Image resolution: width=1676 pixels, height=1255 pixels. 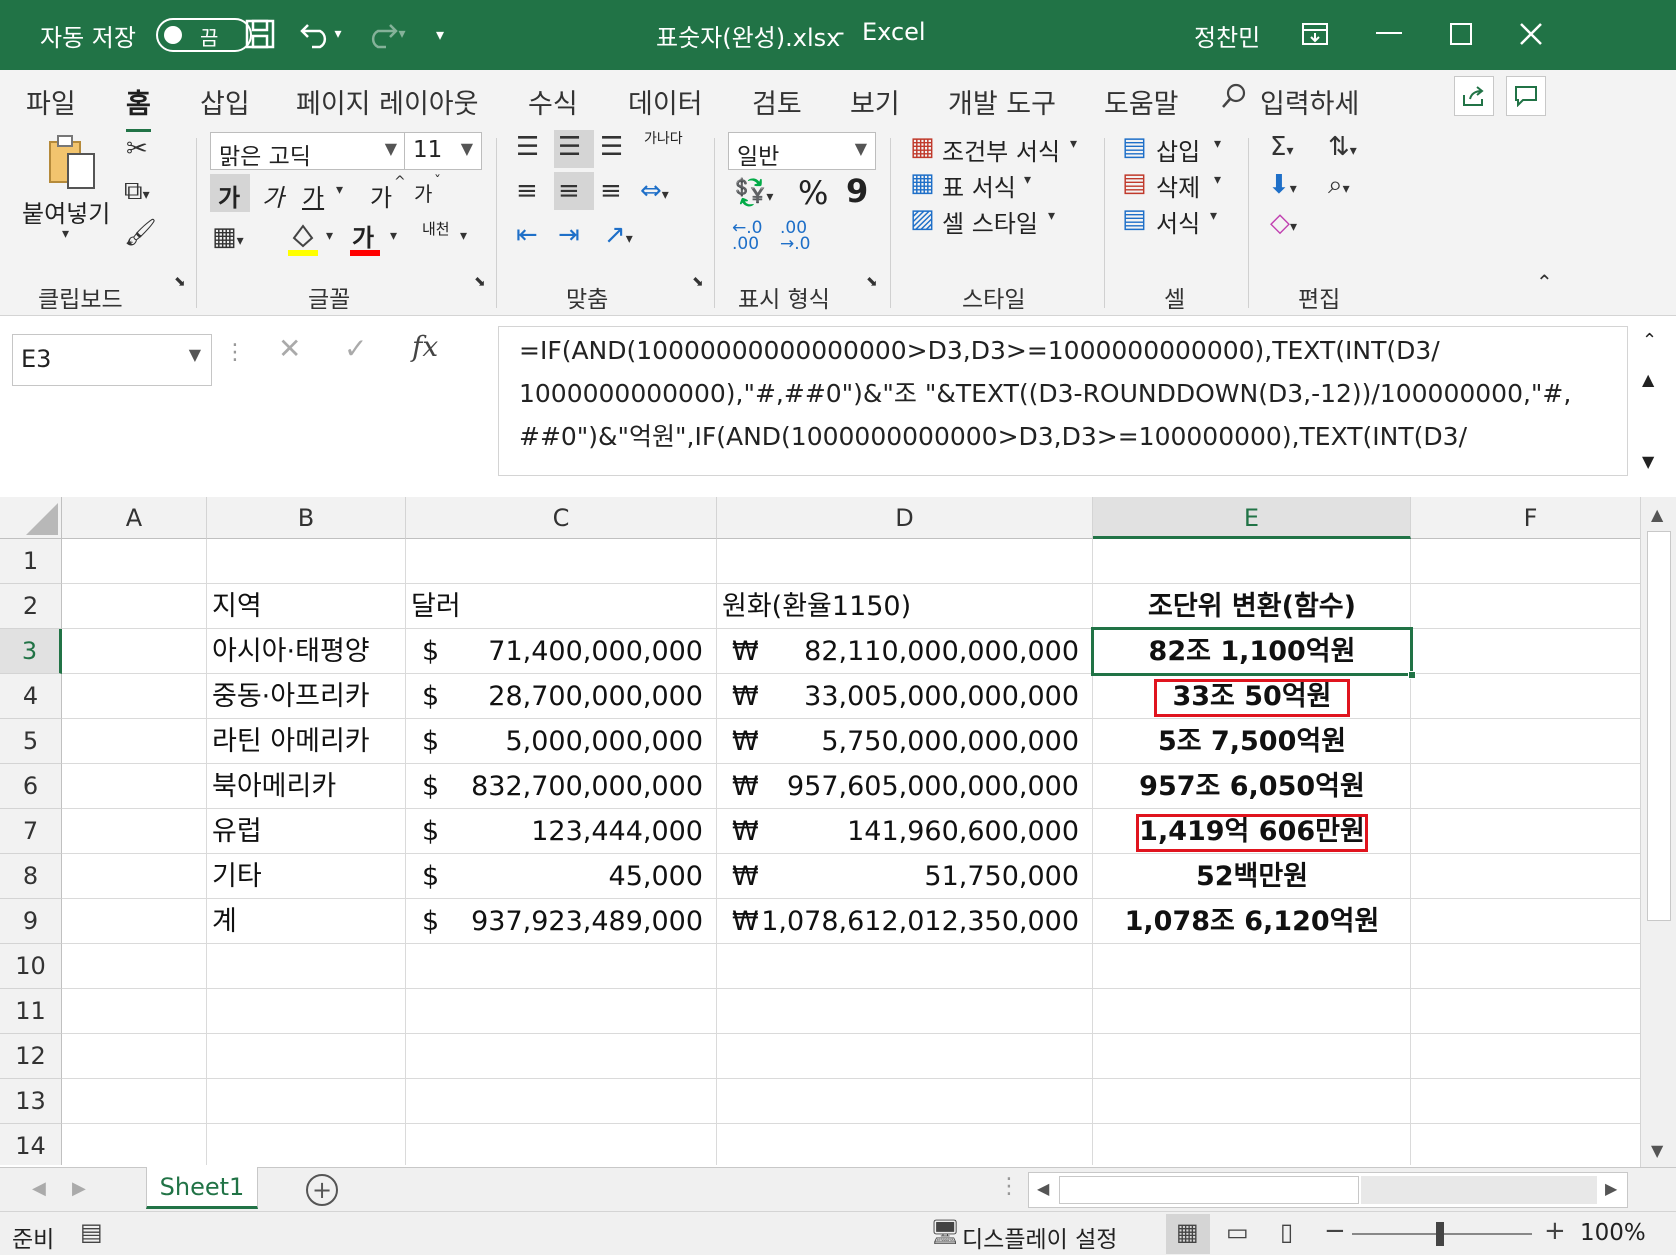 I want to click on undo-icon: ▾, so click(x=321, y=34).